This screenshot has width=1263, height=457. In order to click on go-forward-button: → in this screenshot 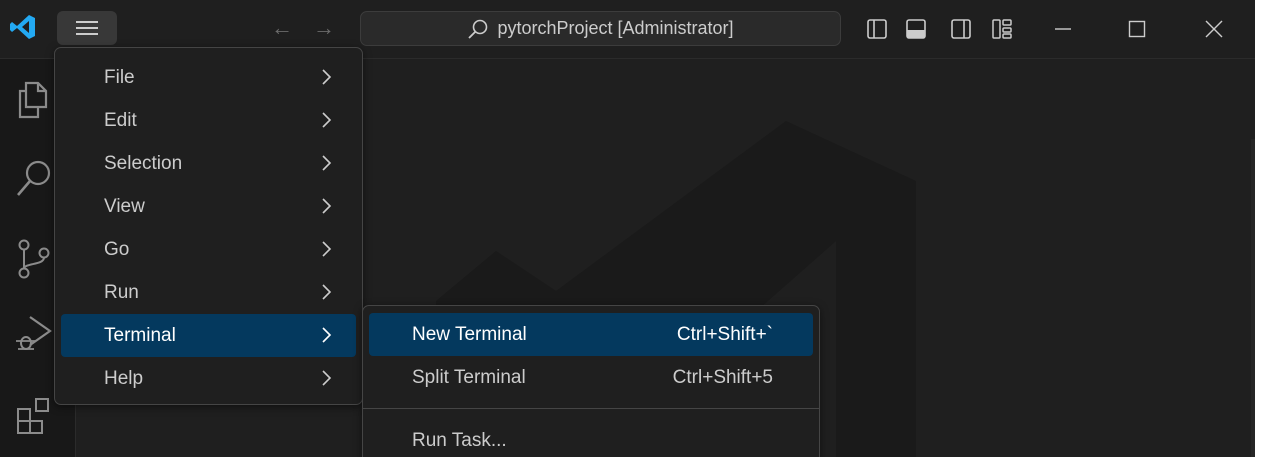, I will do `click(324, 28)`.